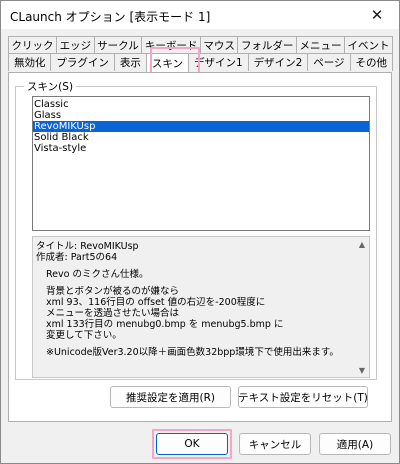  Describe the element at coordinates (167, 62) in the screenshot. I see `tab-skin: スキン` at that location.